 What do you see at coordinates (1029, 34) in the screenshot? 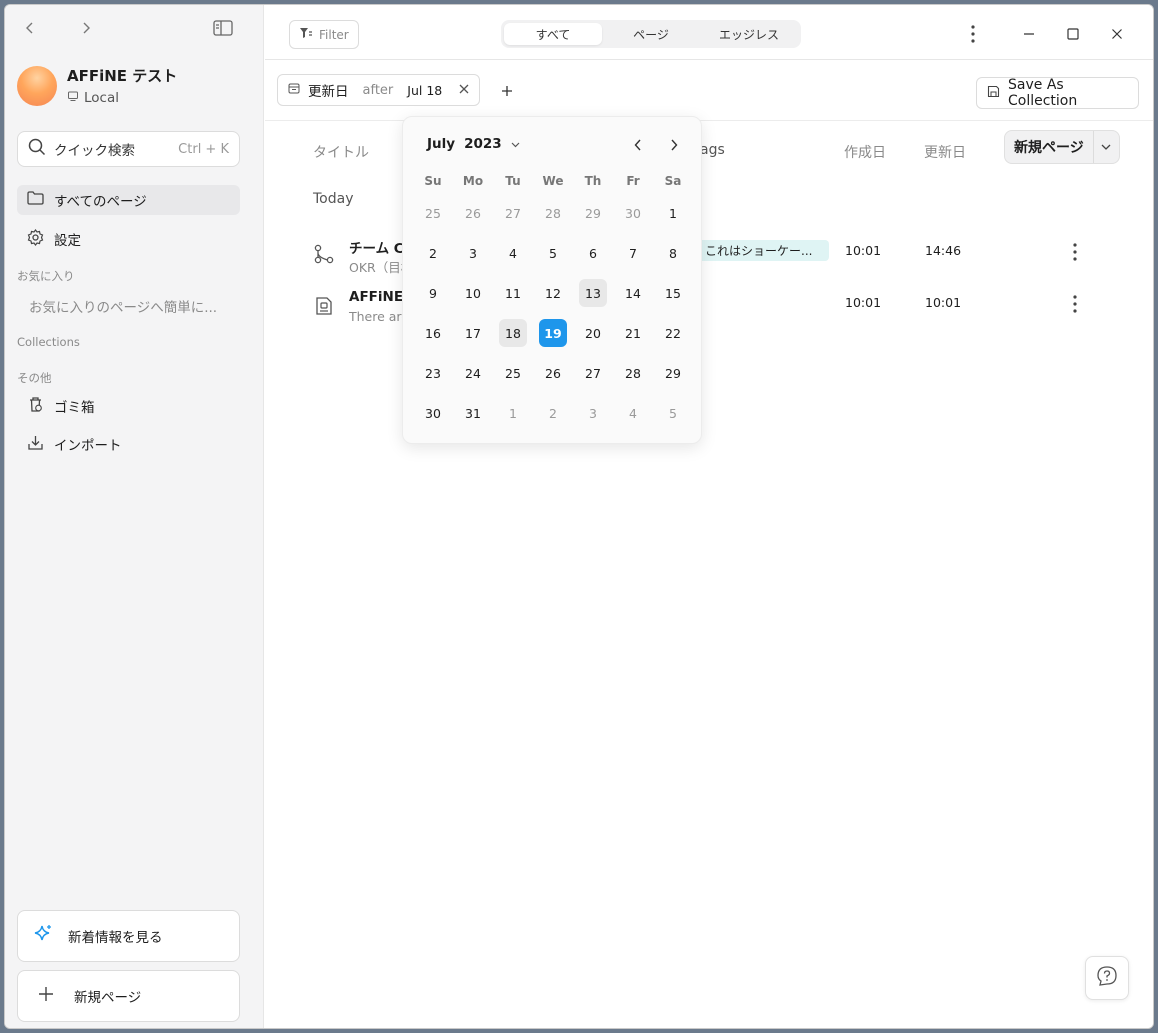
I see `minimize-icon` at bounding box center [1029, 34].